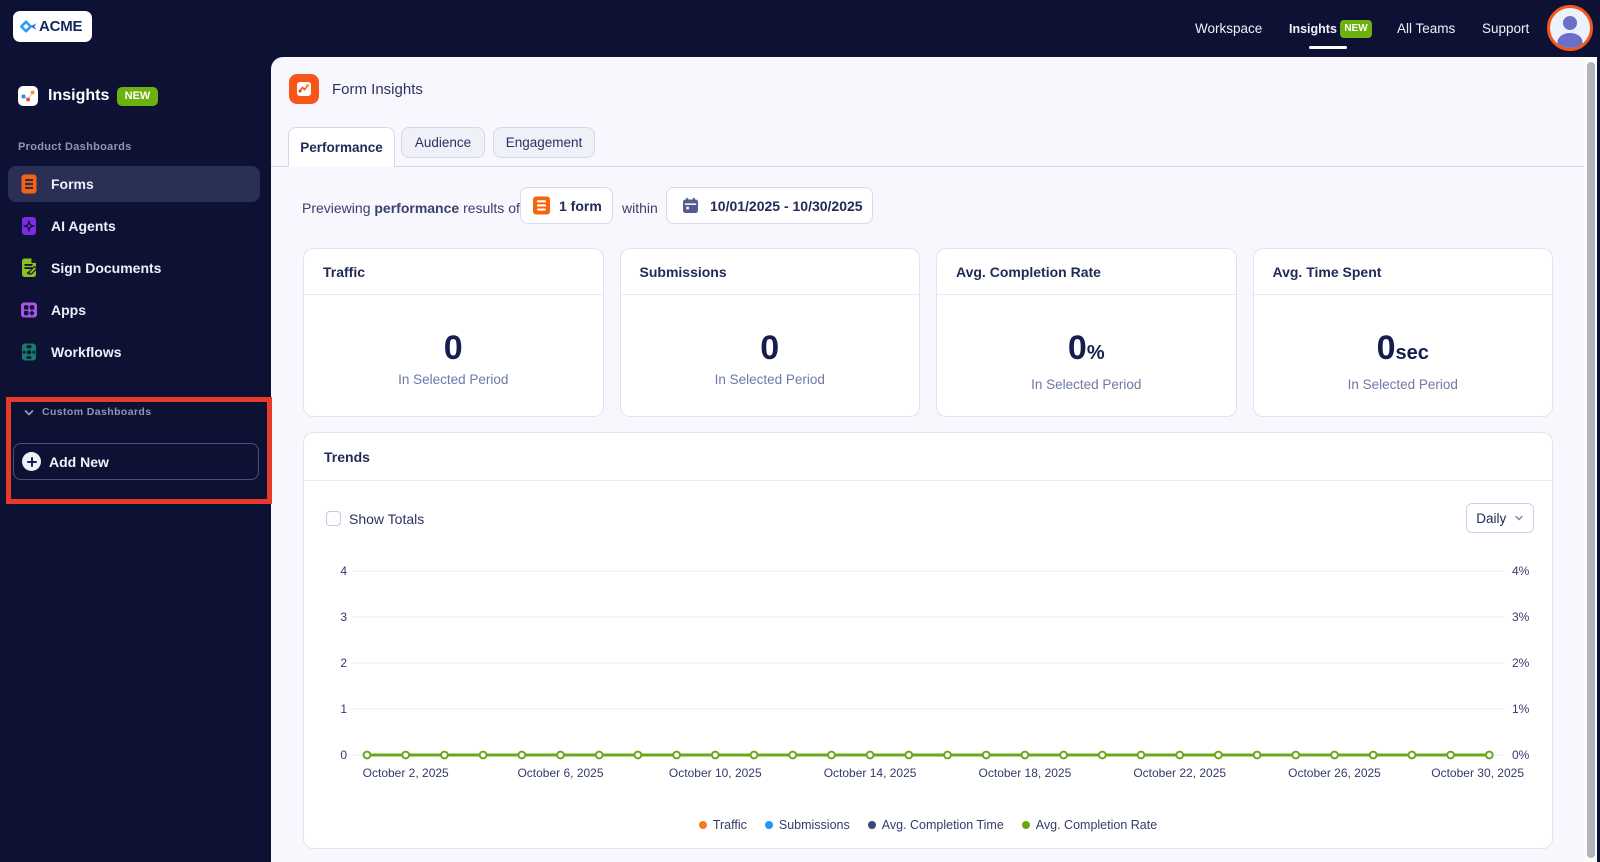 This screenshot has width=1600, height=862. What do you see at coordinates (343, 571) in the screenshot?
I see `svg-text: 4` at bounding box center [343, 571].